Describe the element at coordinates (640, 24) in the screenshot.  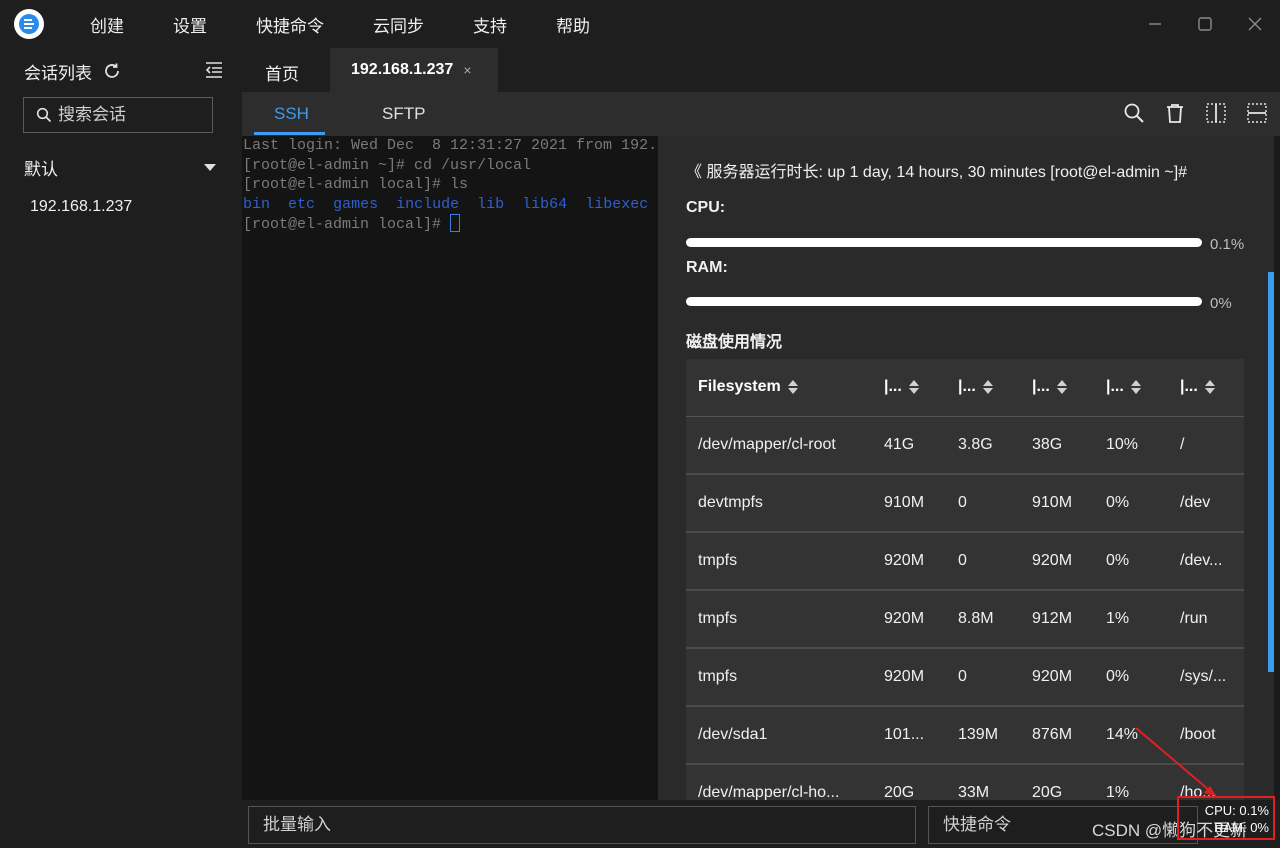
I see `title-bar: 创建 设置 快捷命令 云同步 支持 帮助` at that location.